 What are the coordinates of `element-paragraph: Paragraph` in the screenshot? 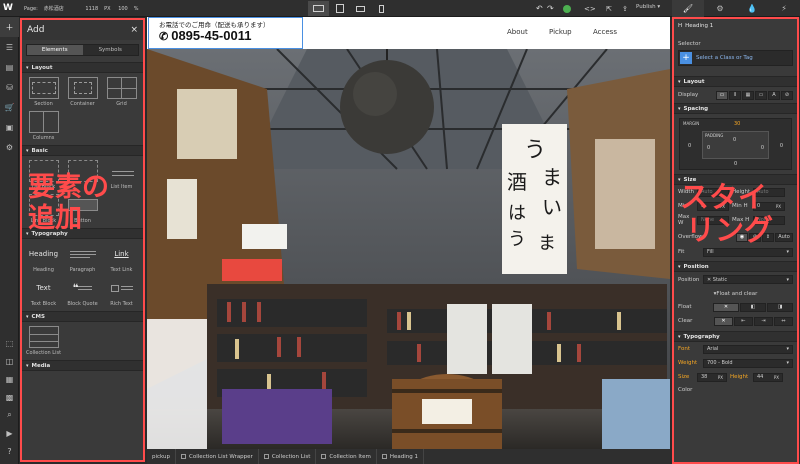 It's located at (82, 258).